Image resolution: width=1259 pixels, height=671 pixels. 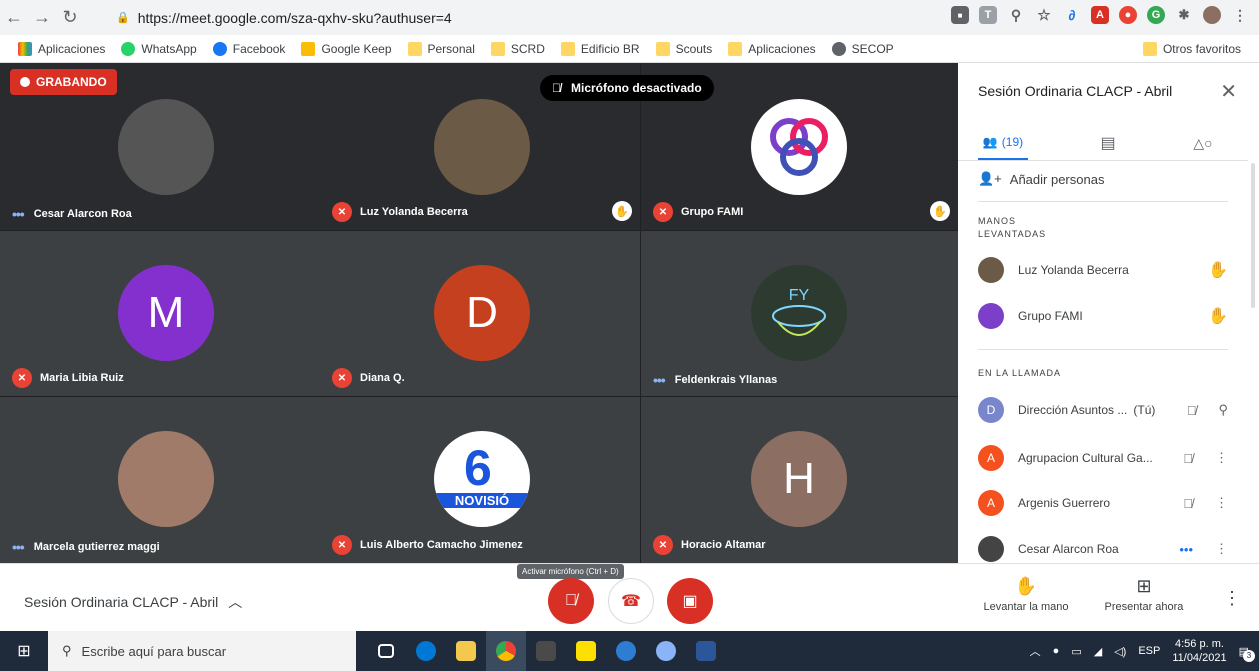 What do you see at coordinates (600, 48) in the screenshot?
I see `bookmark-edificio: Edificio BR` at bounding box center [600, 48].